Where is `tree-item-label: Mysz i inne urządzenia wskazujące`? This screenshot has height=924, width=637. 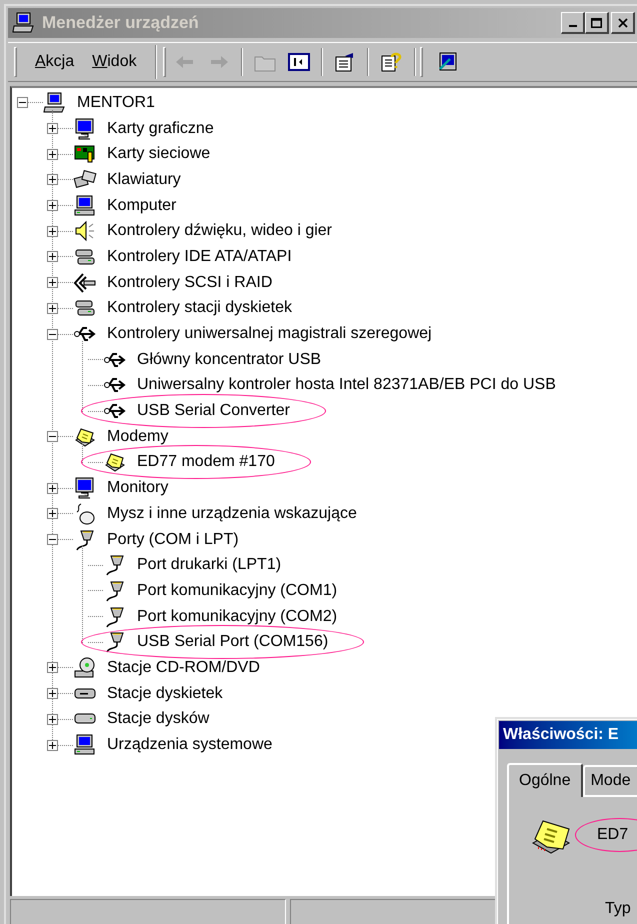 tree-item-label: Mysz i inne urządzenia wskazujące is located at coordinates (232, 514).